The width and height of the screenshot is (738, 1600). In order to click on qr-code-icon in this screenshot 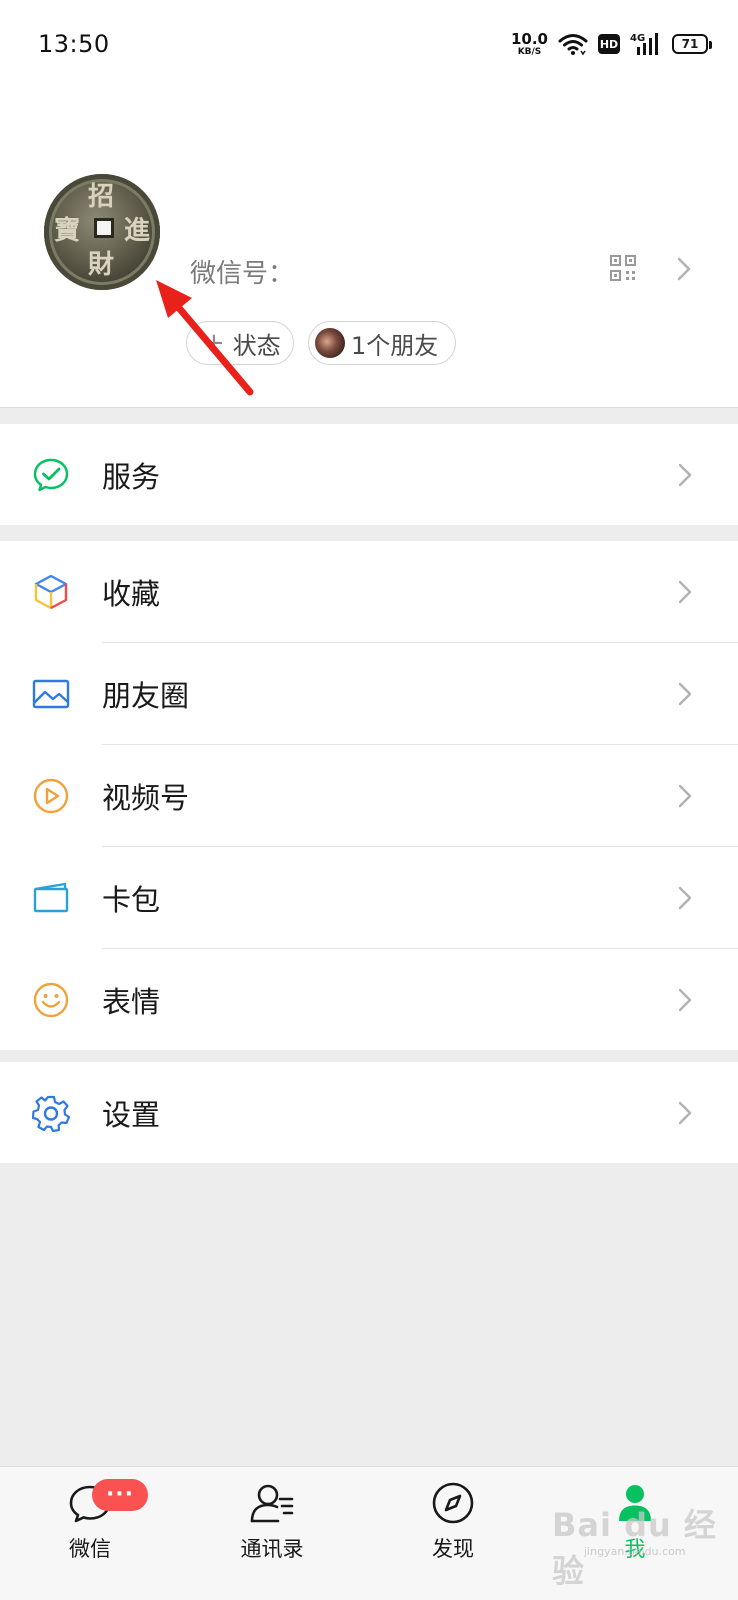, I will do `click(623, 268)`.